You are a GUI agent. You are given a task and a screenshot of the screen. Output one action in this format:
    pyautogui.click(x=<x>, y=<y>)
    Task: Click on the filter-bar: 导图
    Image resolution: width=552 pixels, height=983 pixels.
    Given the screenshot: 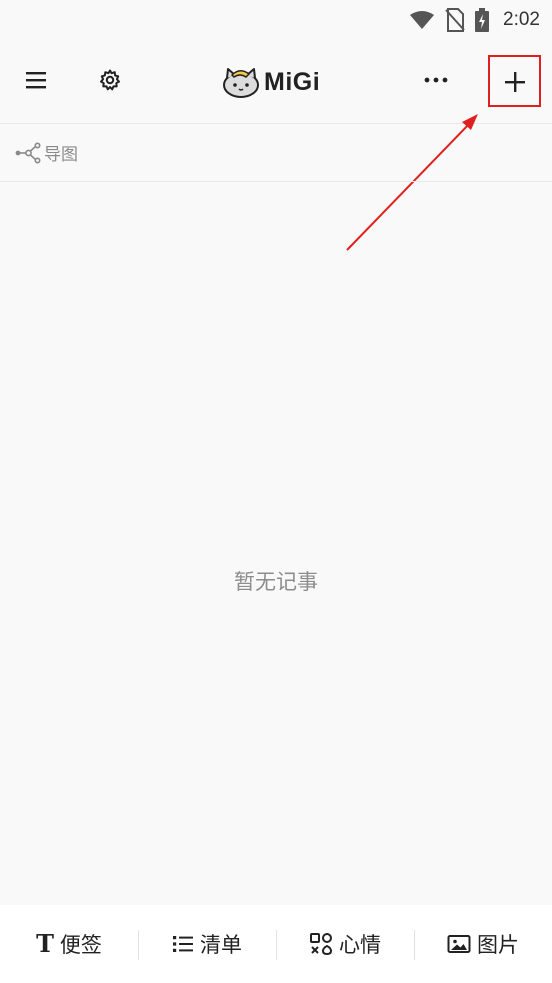 What is the action you would take?
    pyautogui.click(x=276, y=153)
    